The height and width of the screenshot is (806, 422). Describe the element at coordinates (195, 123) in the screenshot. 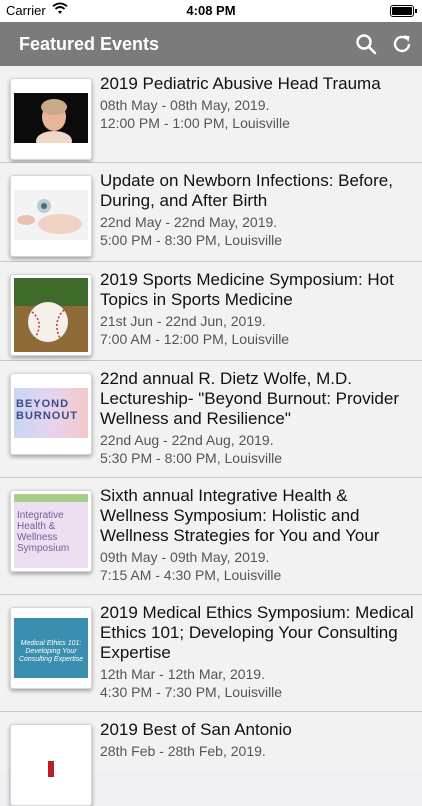

I see `event-time-location: 12:00 PM - 1:00 PM, Louisville` at that location.